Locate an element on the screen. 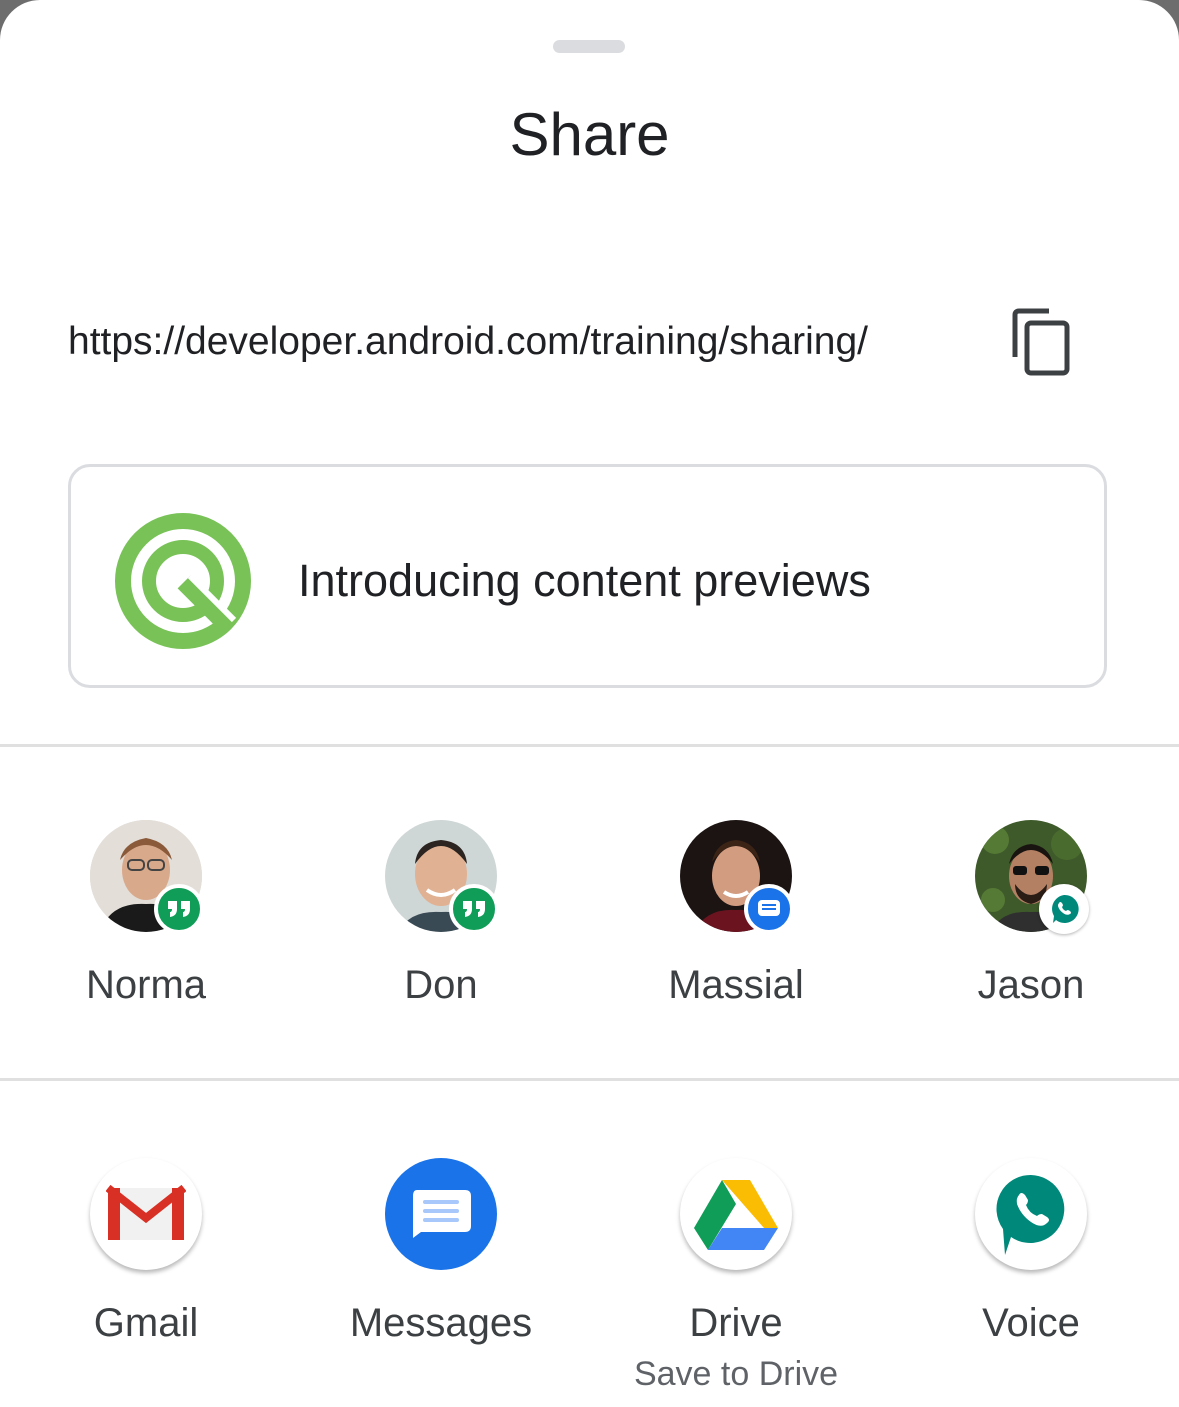  drive-icon is located at coordinates (736, 1215).